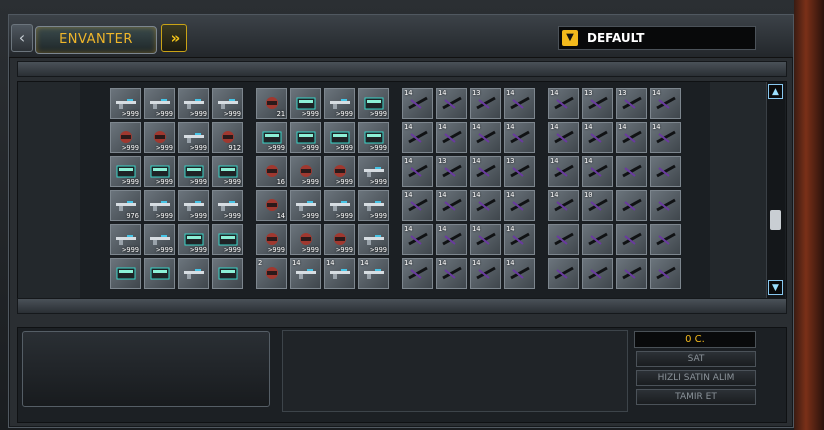 The image size is (824, 430). What do you see at coordinates (696, 378) in the screenshot?
I see `quick-buy-button: HIZLI SATIN ALIM` at bounding box center [696, 378].